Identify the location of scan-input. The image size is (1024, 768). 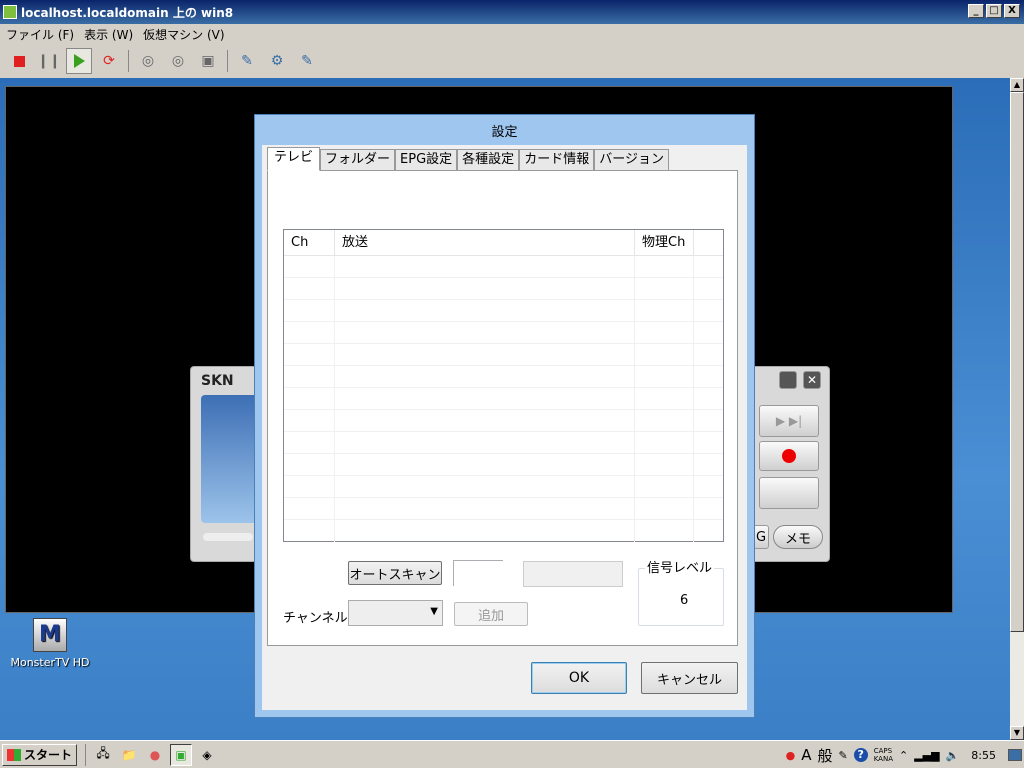
(478, 573).